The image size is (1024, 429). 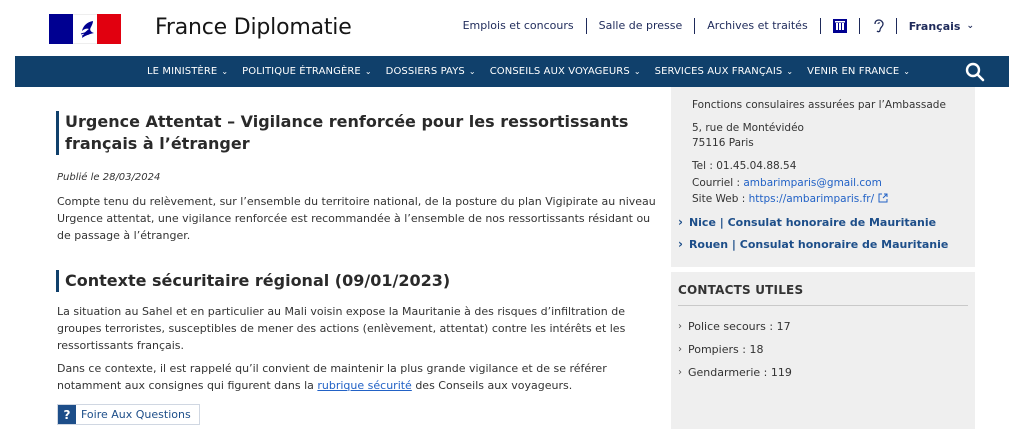 I want to click on link-nice-consulat: › Nice | Consulat honoraire de Mauritanie, so click(x=807, y=222).